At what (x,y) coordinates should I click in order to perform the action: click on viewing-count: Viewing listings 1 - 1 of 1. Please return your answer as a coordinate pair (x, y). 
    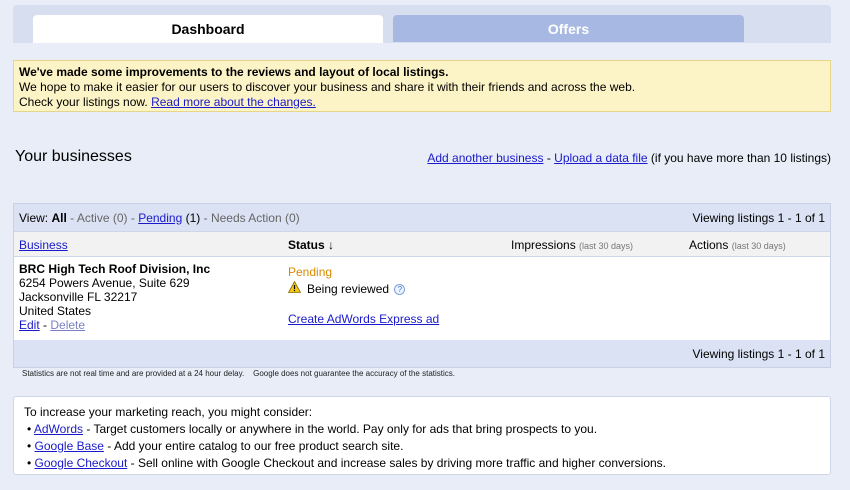
    Looking at the image, I should click on (758, 217).